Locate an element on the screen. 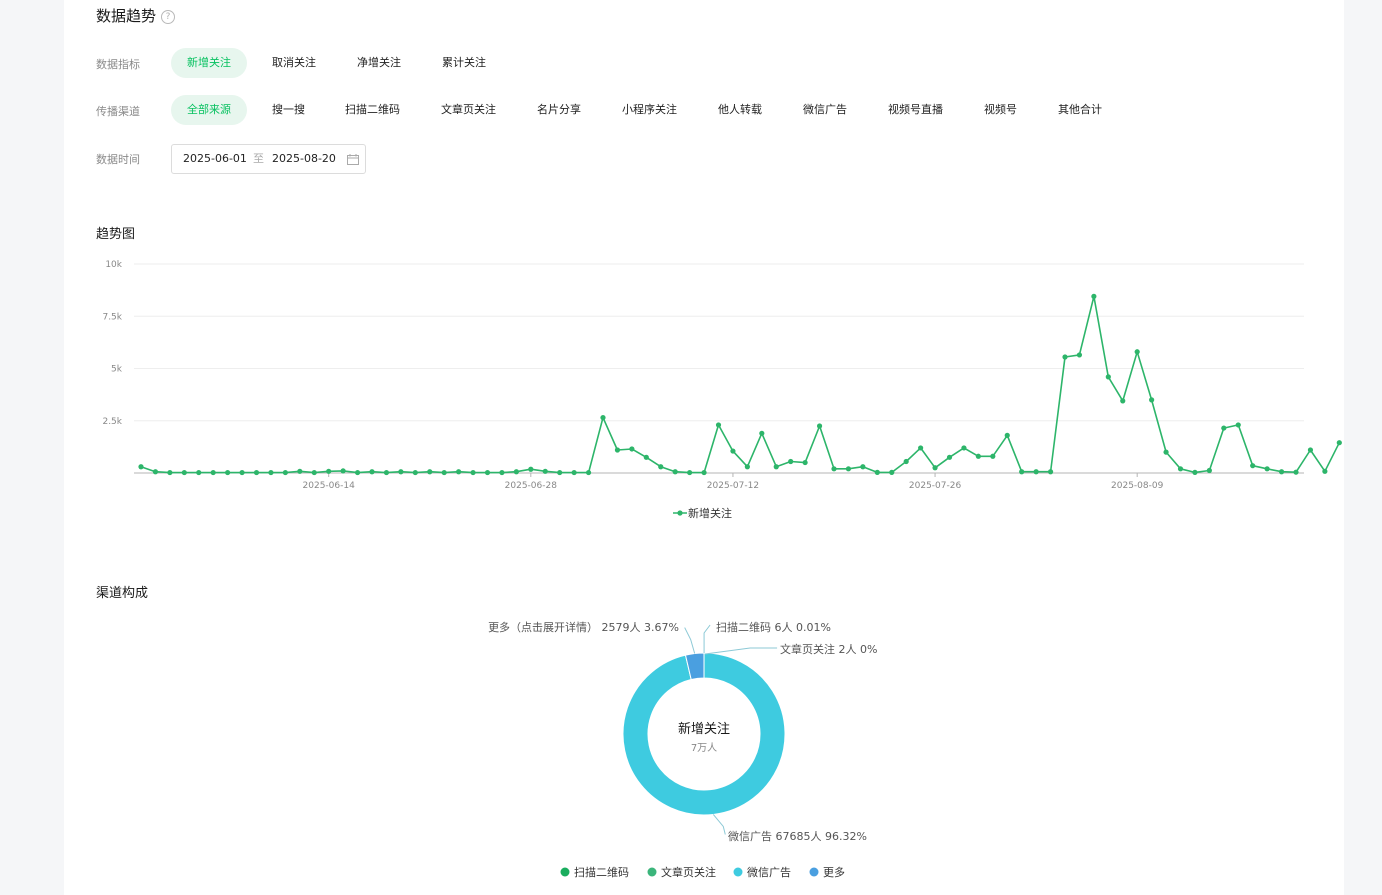 The height and width of the screenshot is (895, 1382). channel-tab-search: 搜一搜 is located at coordinates (288, 110).